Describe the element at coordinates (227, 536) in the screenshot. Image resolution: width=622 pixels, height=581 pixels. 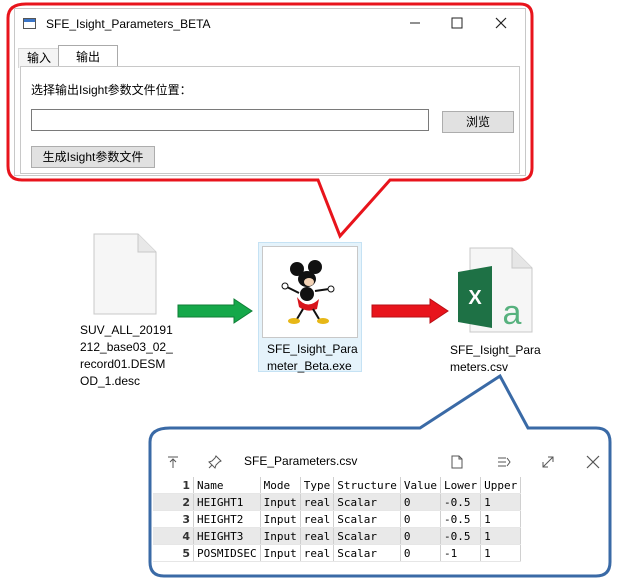
I see `table-cell: HEIGHT3` at that location.